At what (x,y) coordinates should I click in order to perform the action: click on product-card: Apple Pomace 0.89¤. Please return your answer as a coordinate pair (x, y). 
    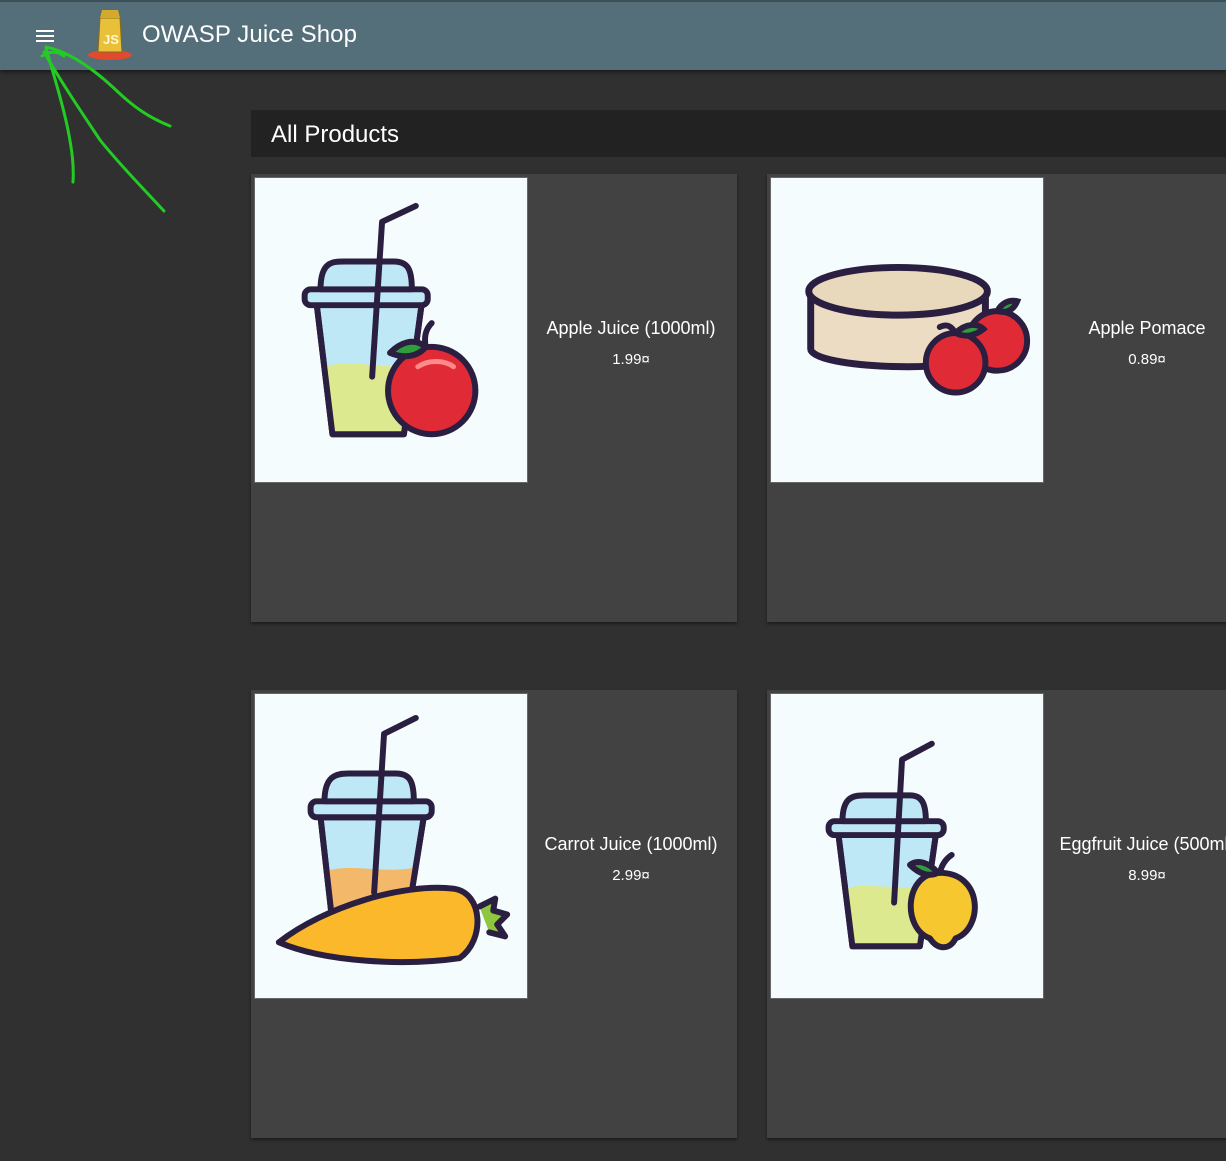
    Looking at the image, I should click on (996, 398).